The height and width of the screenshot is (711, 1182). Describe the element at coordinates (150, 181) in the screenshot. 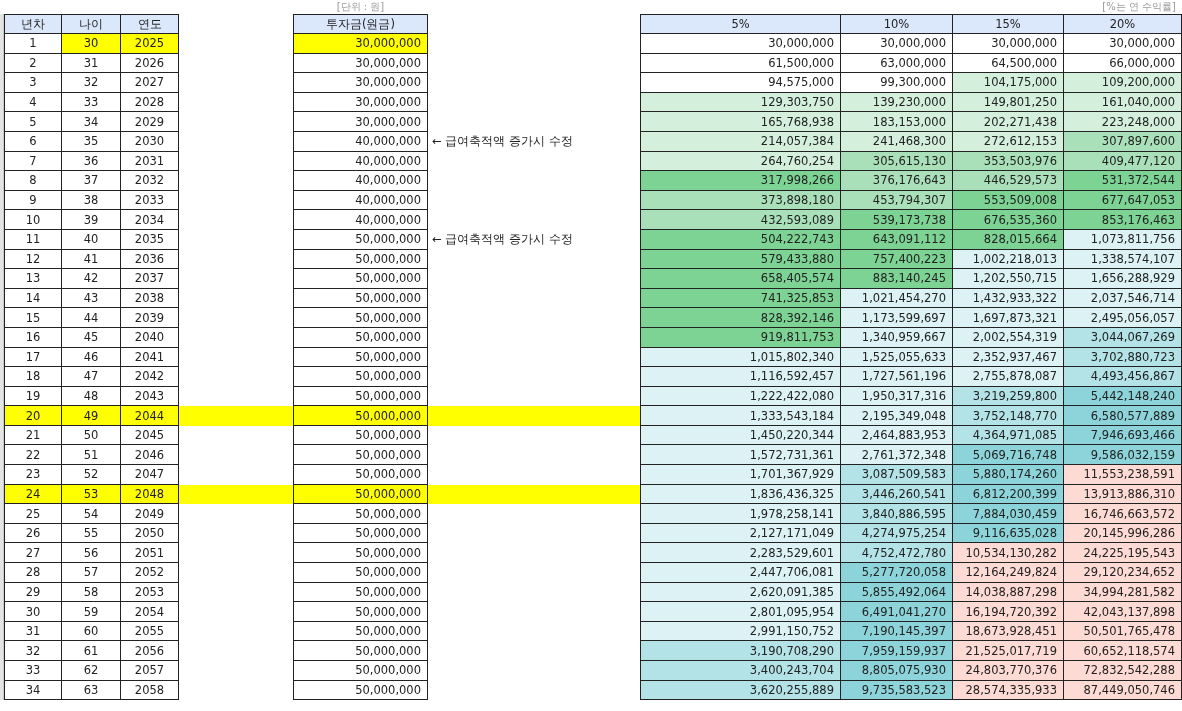

I see `table-cell: 2032` at that location.